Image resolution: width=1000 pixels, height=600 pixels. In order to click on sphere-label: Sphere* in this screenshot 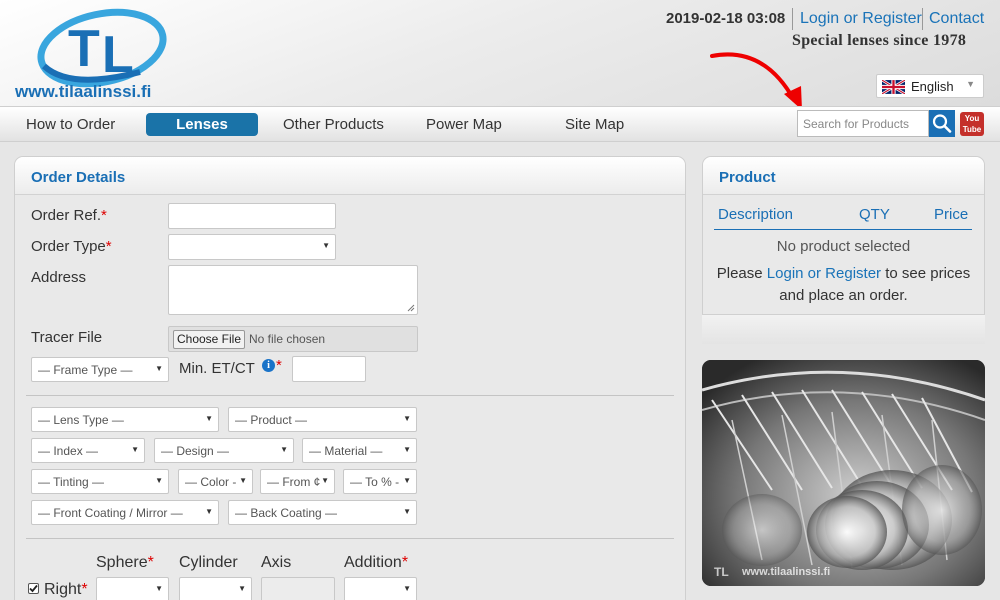, I will do `click(125, 563)`.